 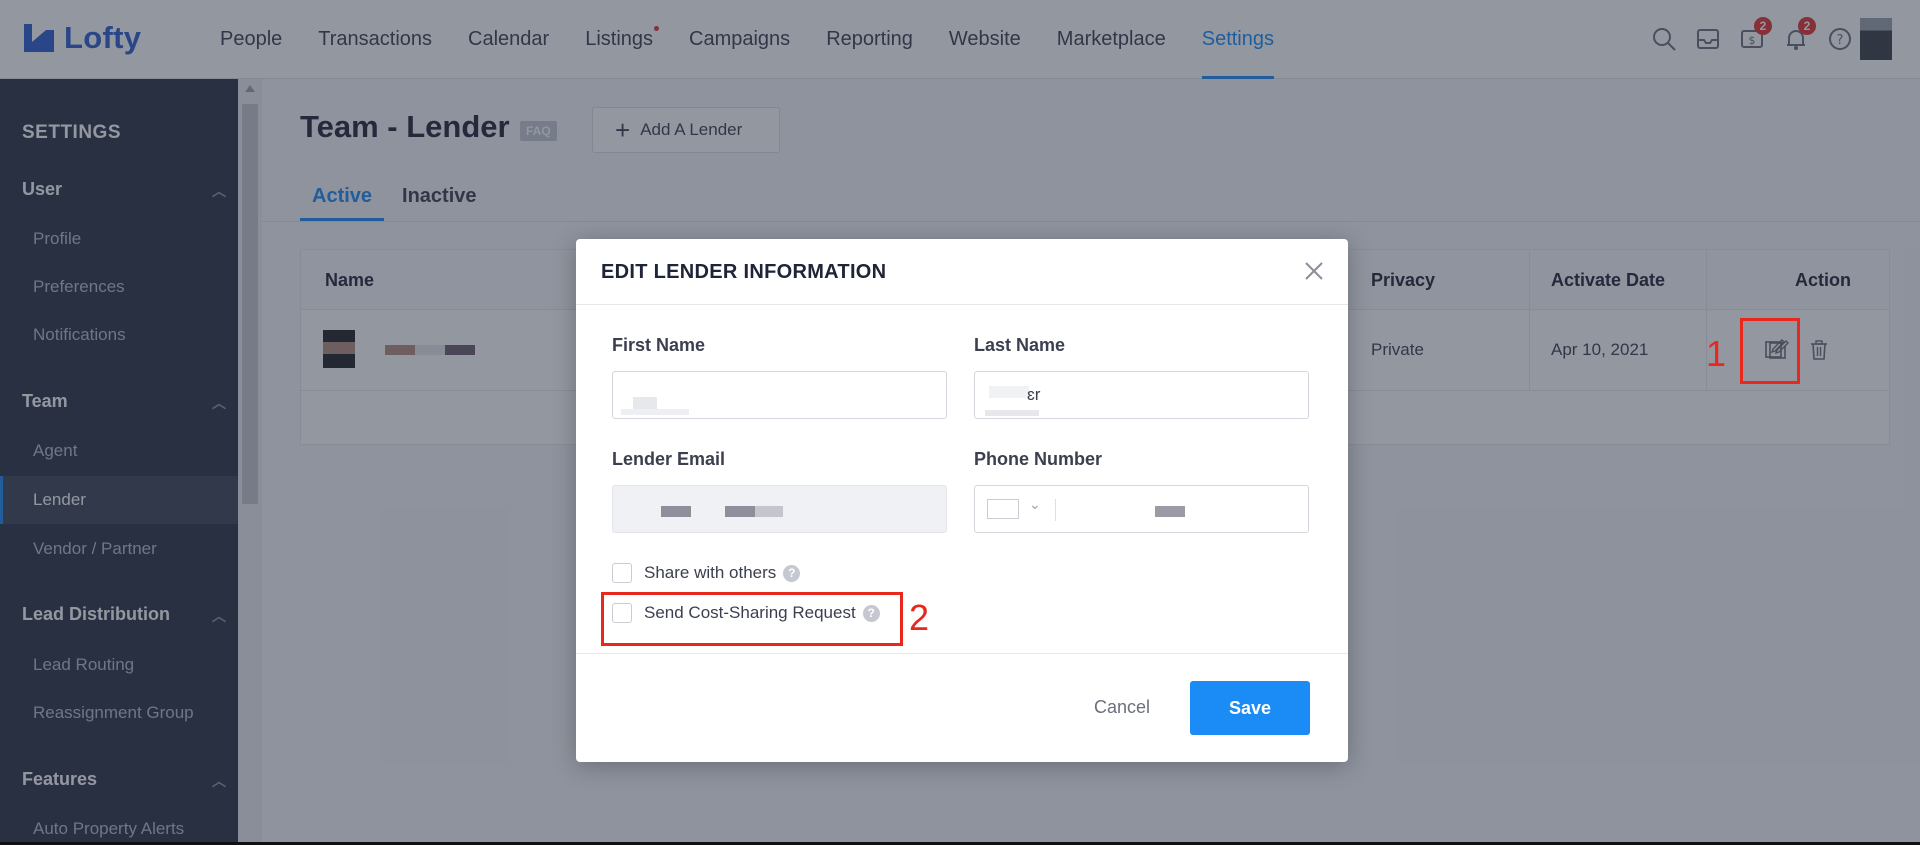 I want to click on last-name-label: Last Name, so click(x=1020, y=345).